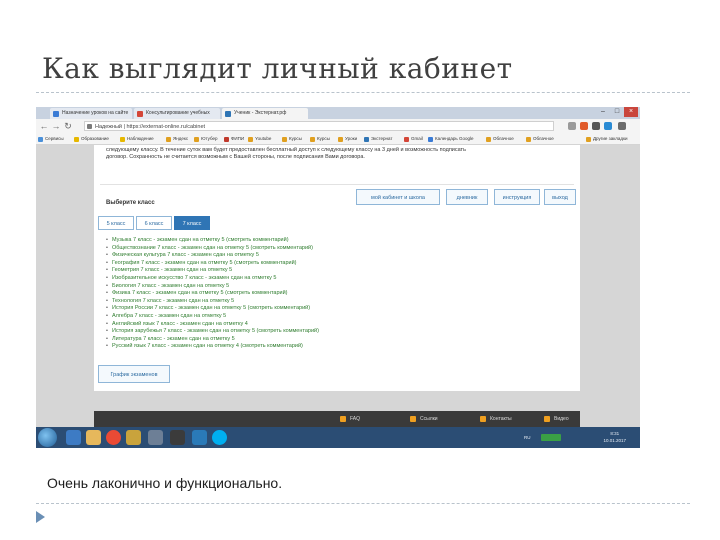 The image size is (720, 540). I want to click on exam-schedule-button: График экзаменов, so click(134, 374).